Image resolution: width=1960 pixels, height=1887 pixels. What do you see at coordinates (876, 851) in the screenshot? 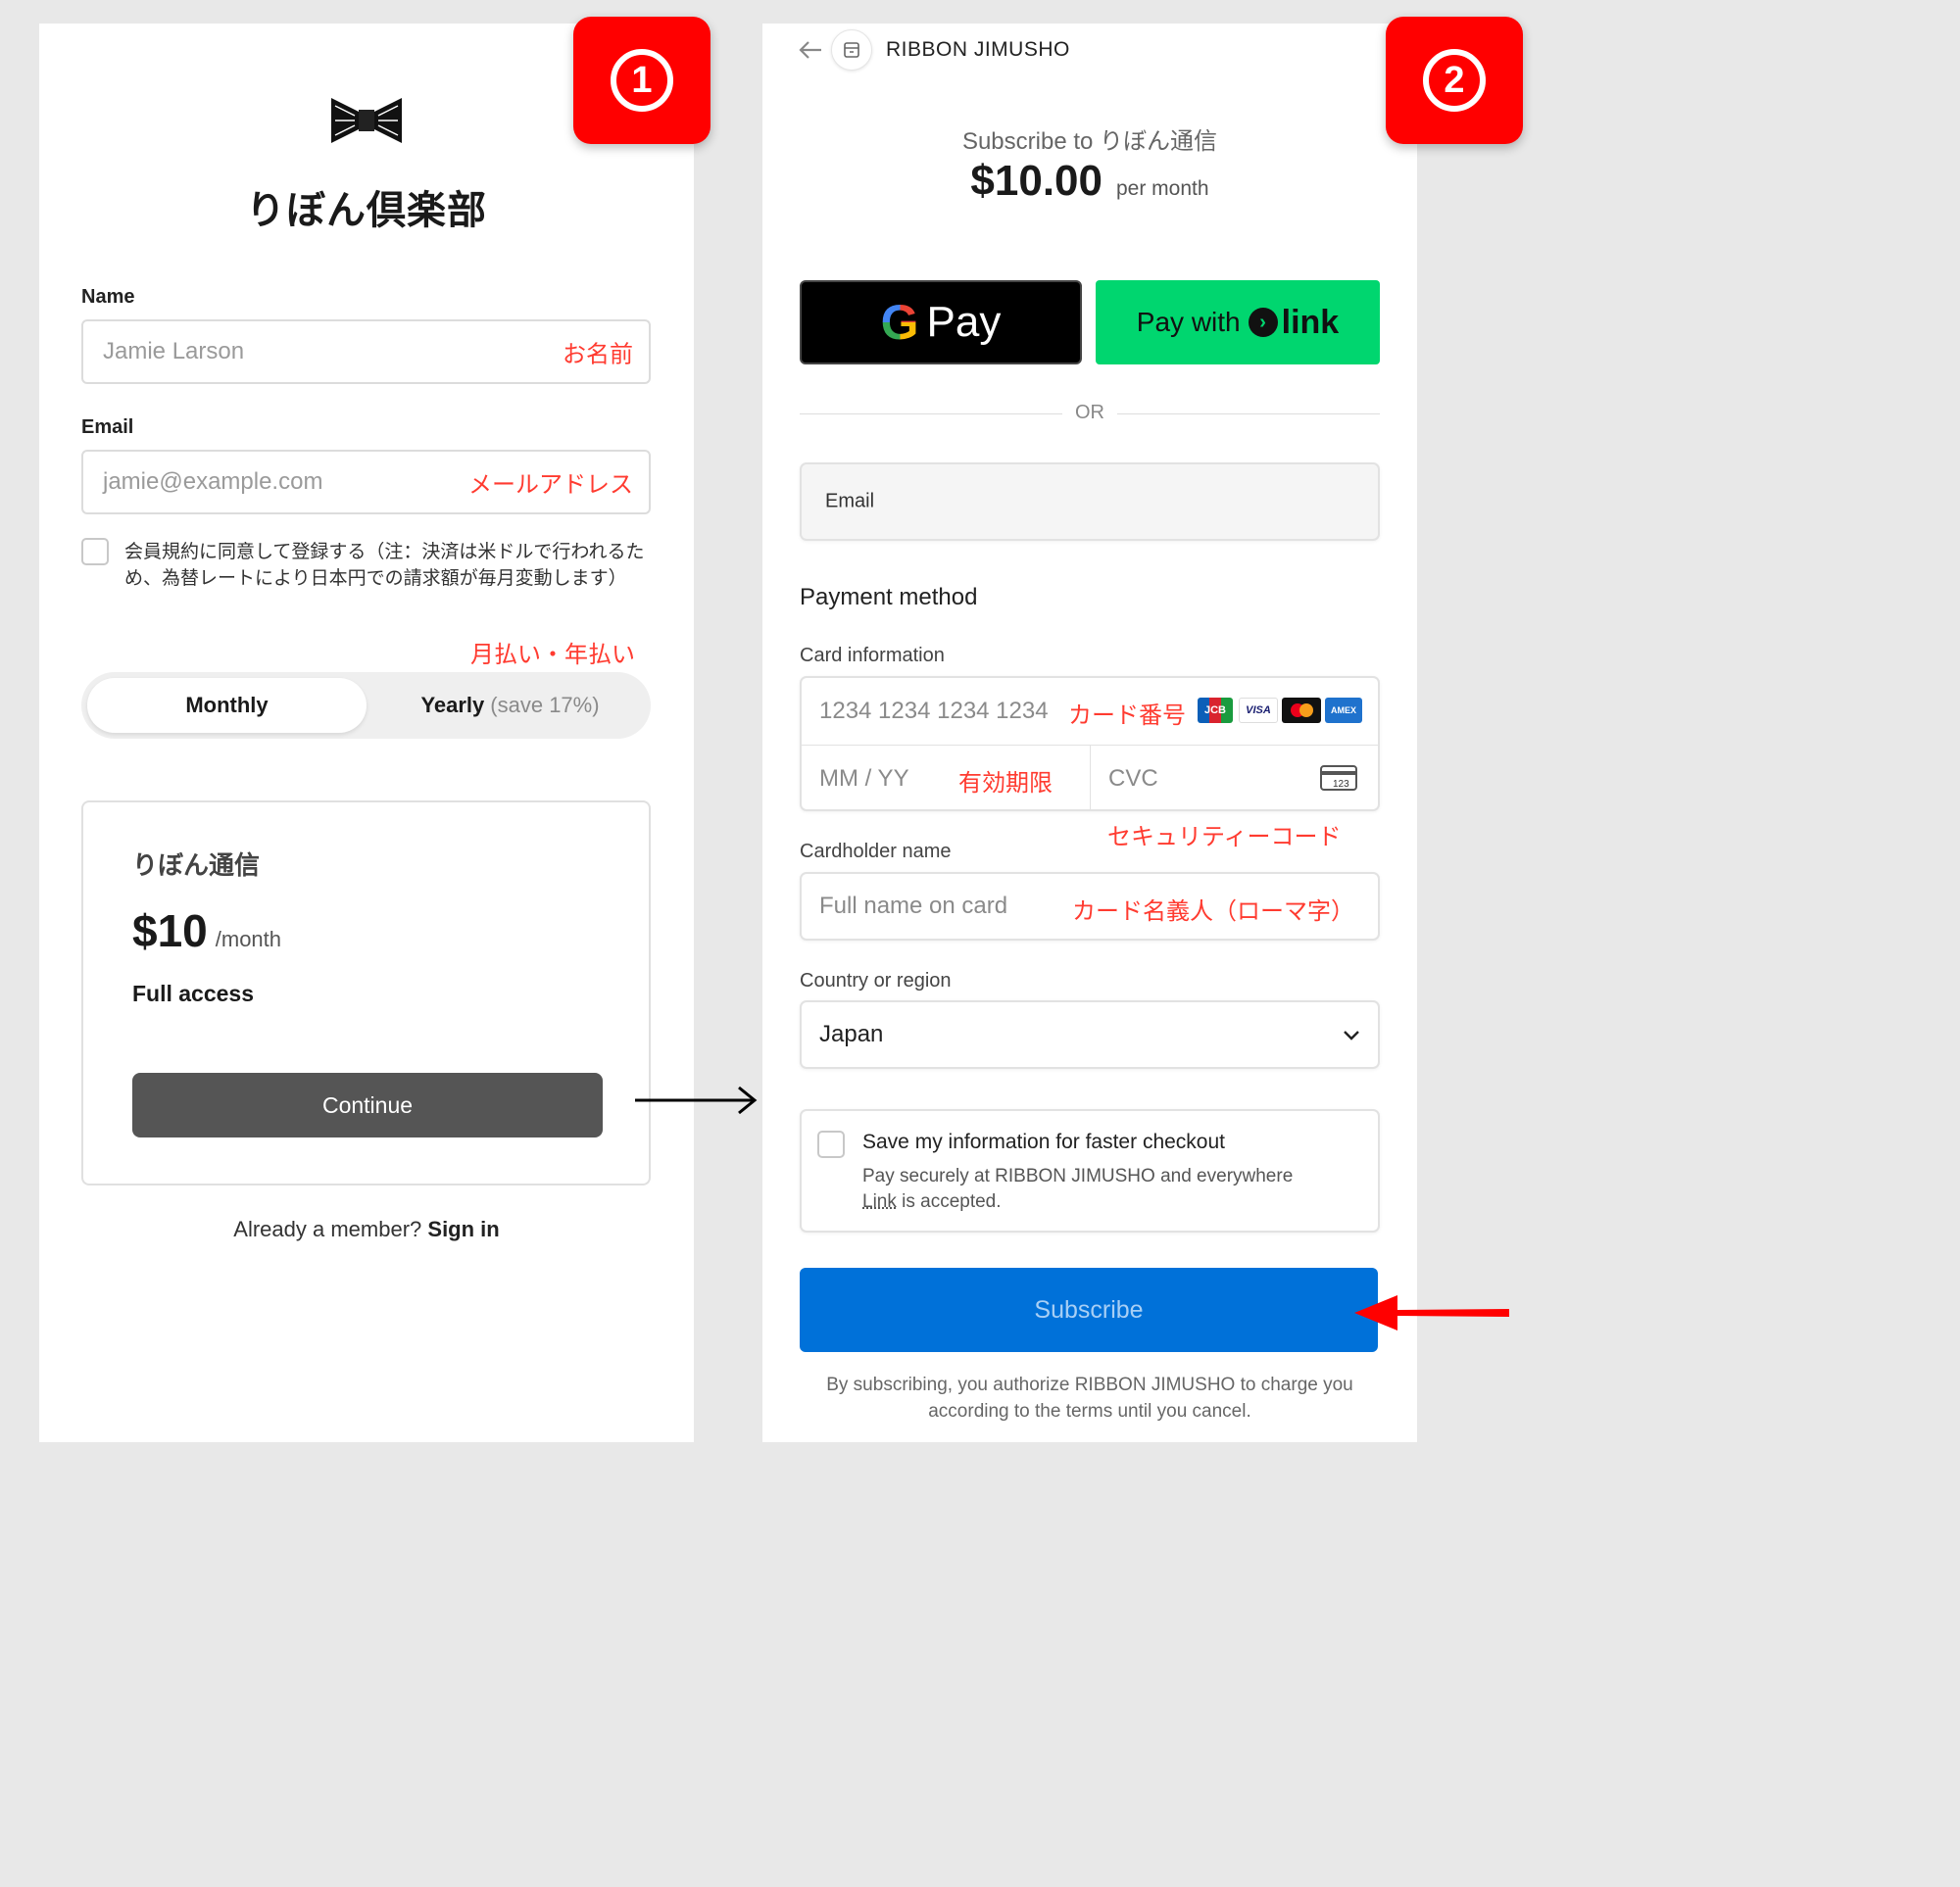
I see `cardholder-label: Cardholder name` at bounding box center [876, 851].